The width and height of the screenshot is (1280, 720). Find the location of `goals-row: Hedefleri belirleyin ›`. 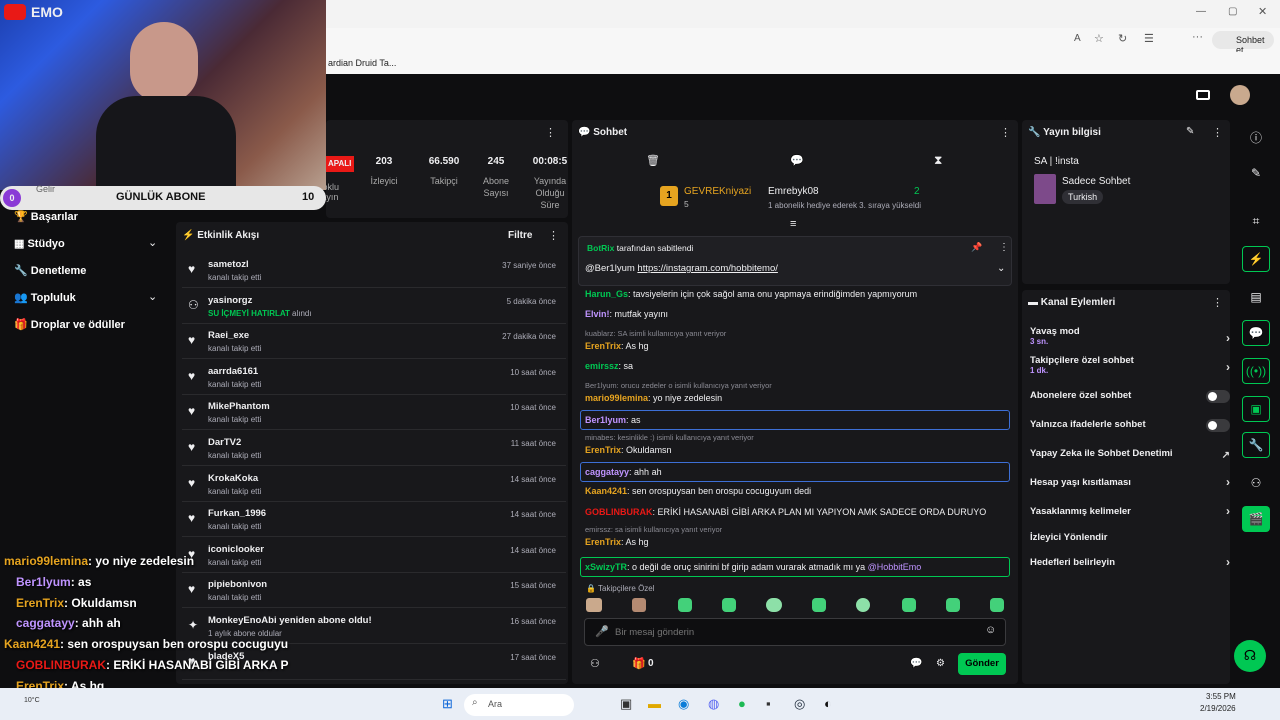

goals-row: Hedefleri belirleyin › is located at coordinates (1130, 562).